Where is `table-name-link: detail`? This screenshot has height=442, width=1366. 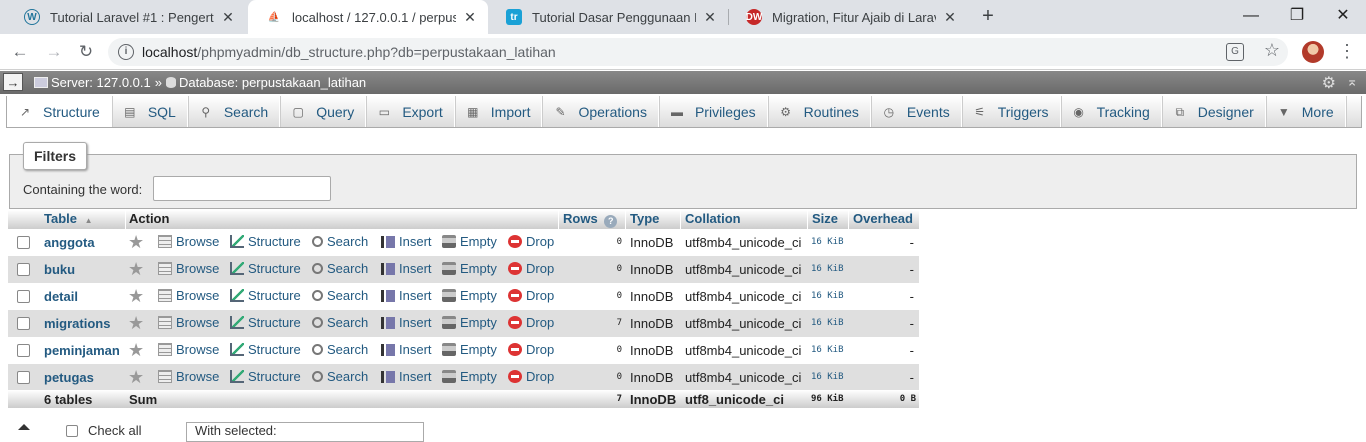
table-name-link: detail is located at coordinates (61, 296).